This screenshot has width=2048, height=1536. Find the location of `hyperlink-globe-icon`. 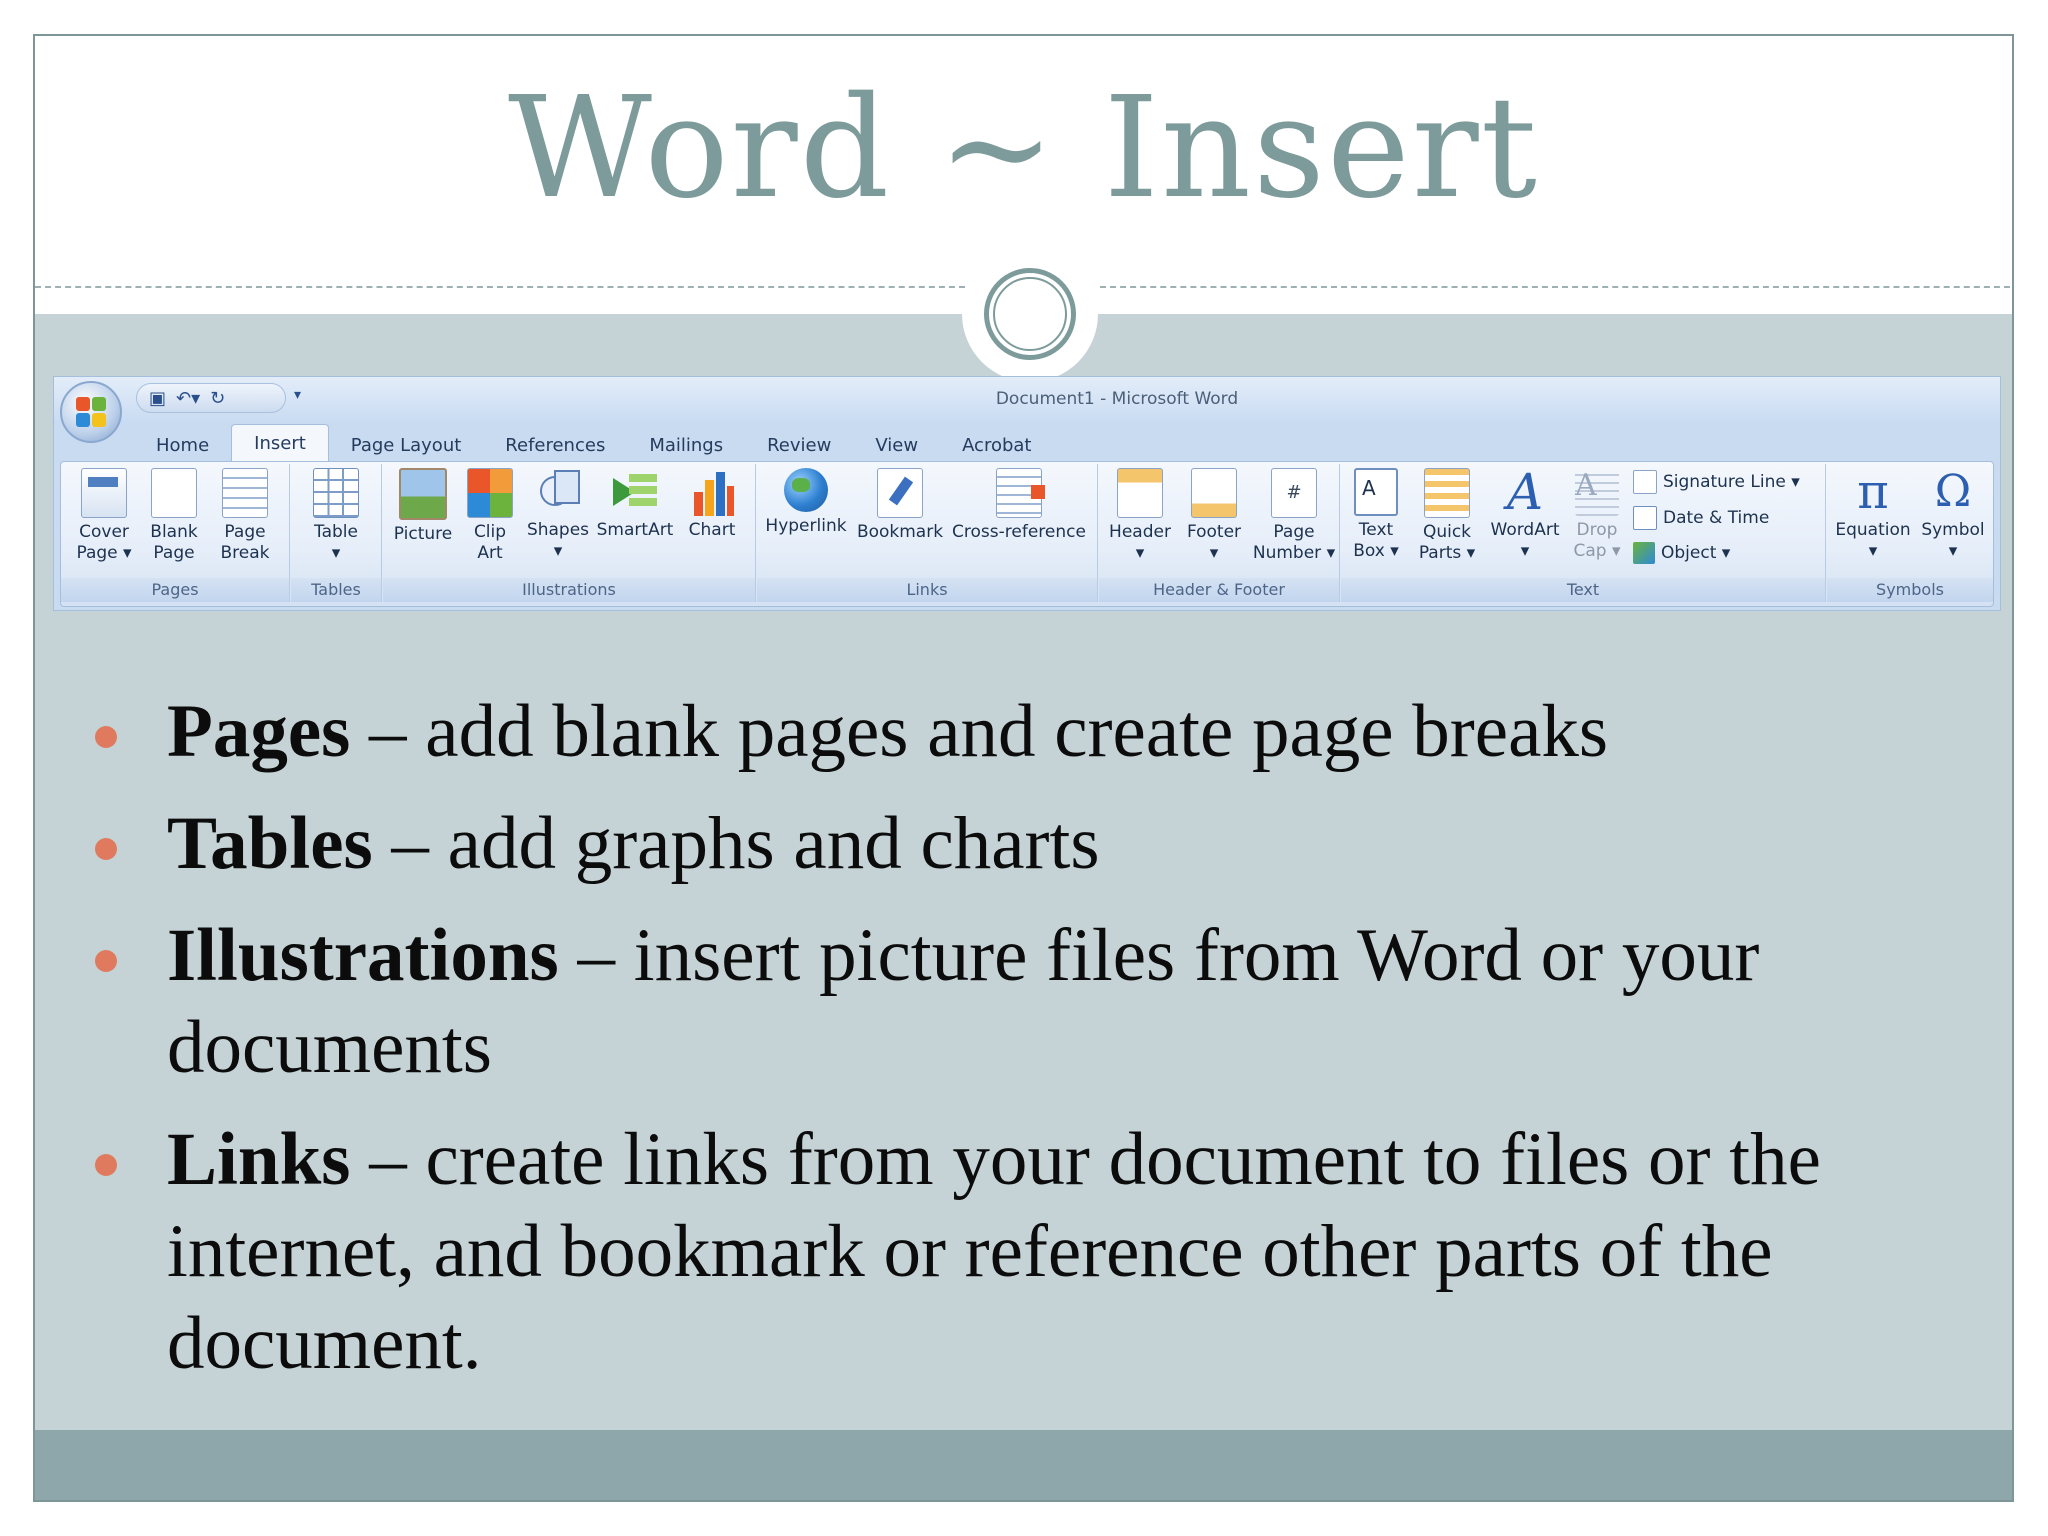

hyperlink-globe-icon is located at coordinates (806, 490).